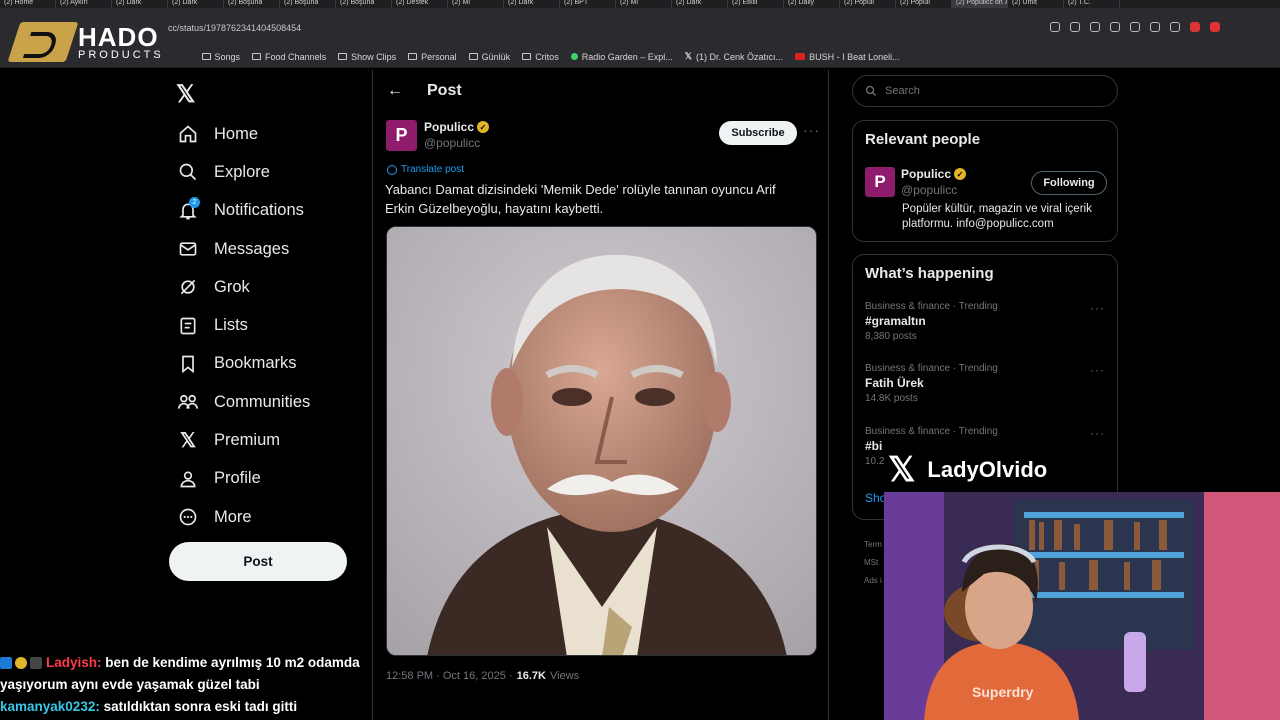  I want to click on browser-tab: (2) Populicc on X, so click(980, 4).